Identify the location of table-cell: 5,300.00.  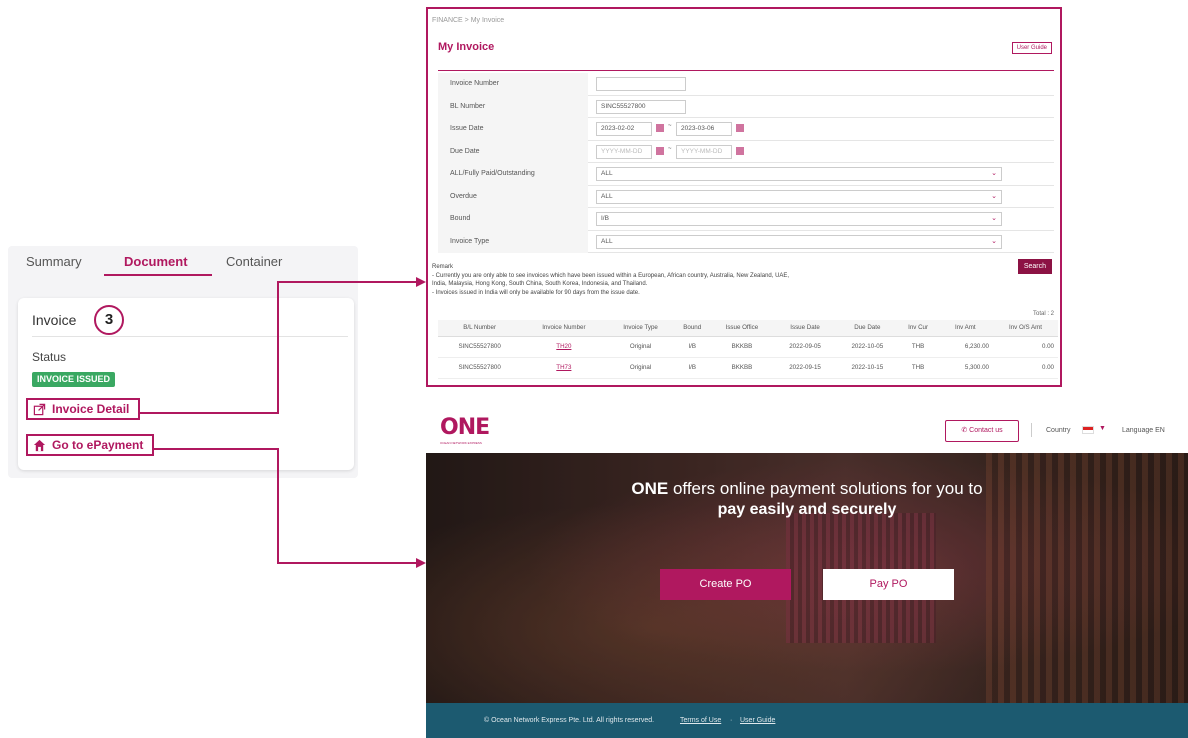
(965, 368).